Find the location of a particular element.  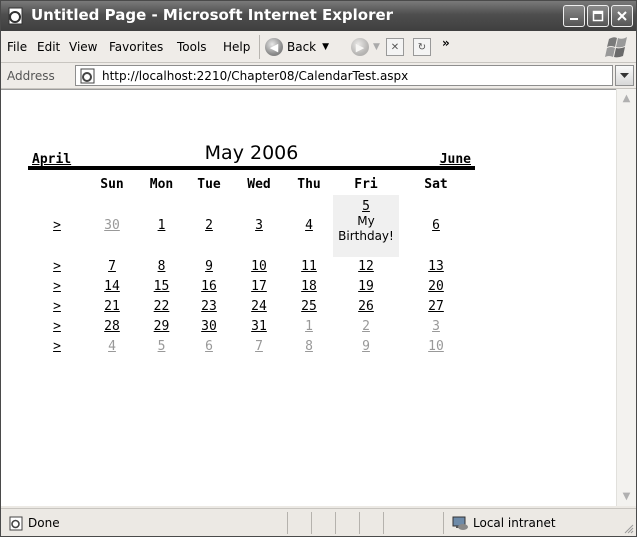

day-link: 16 is located at coordinates (209, 286).